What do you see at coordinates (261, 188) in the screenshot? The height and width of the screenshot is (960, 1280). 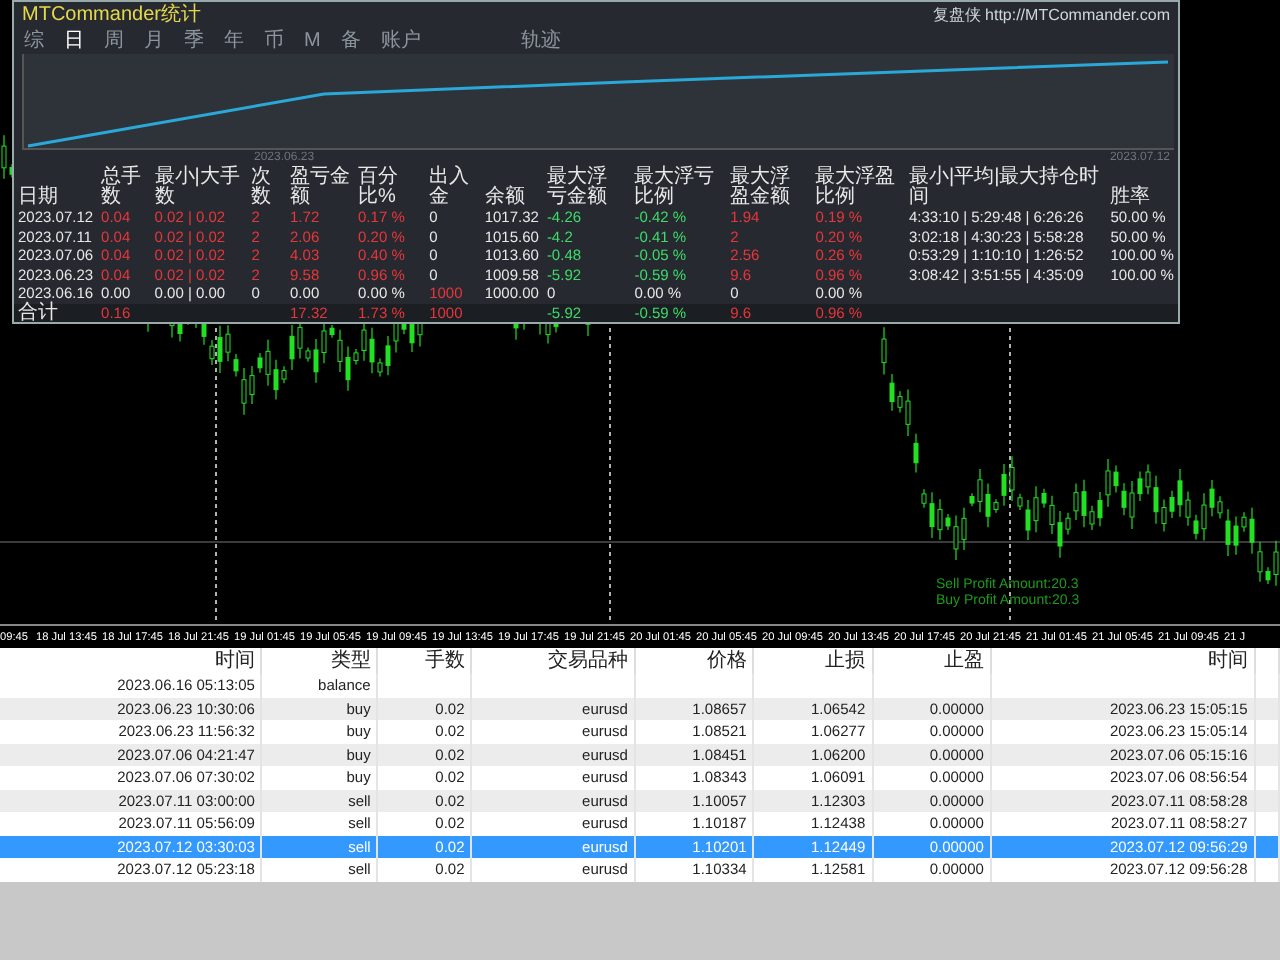 I see `column-header: 次数` at bounding box center [261, 188].